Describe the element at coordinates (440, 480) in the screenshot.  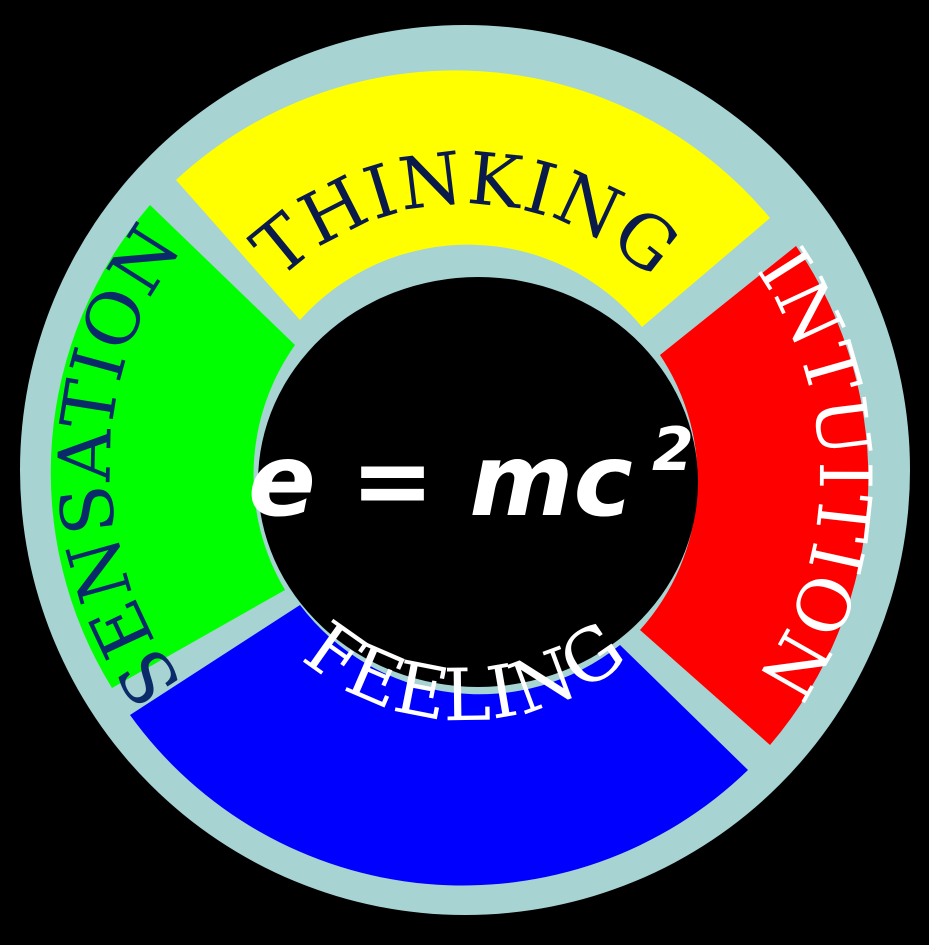
I see `formula-base: e = mc` at that location.